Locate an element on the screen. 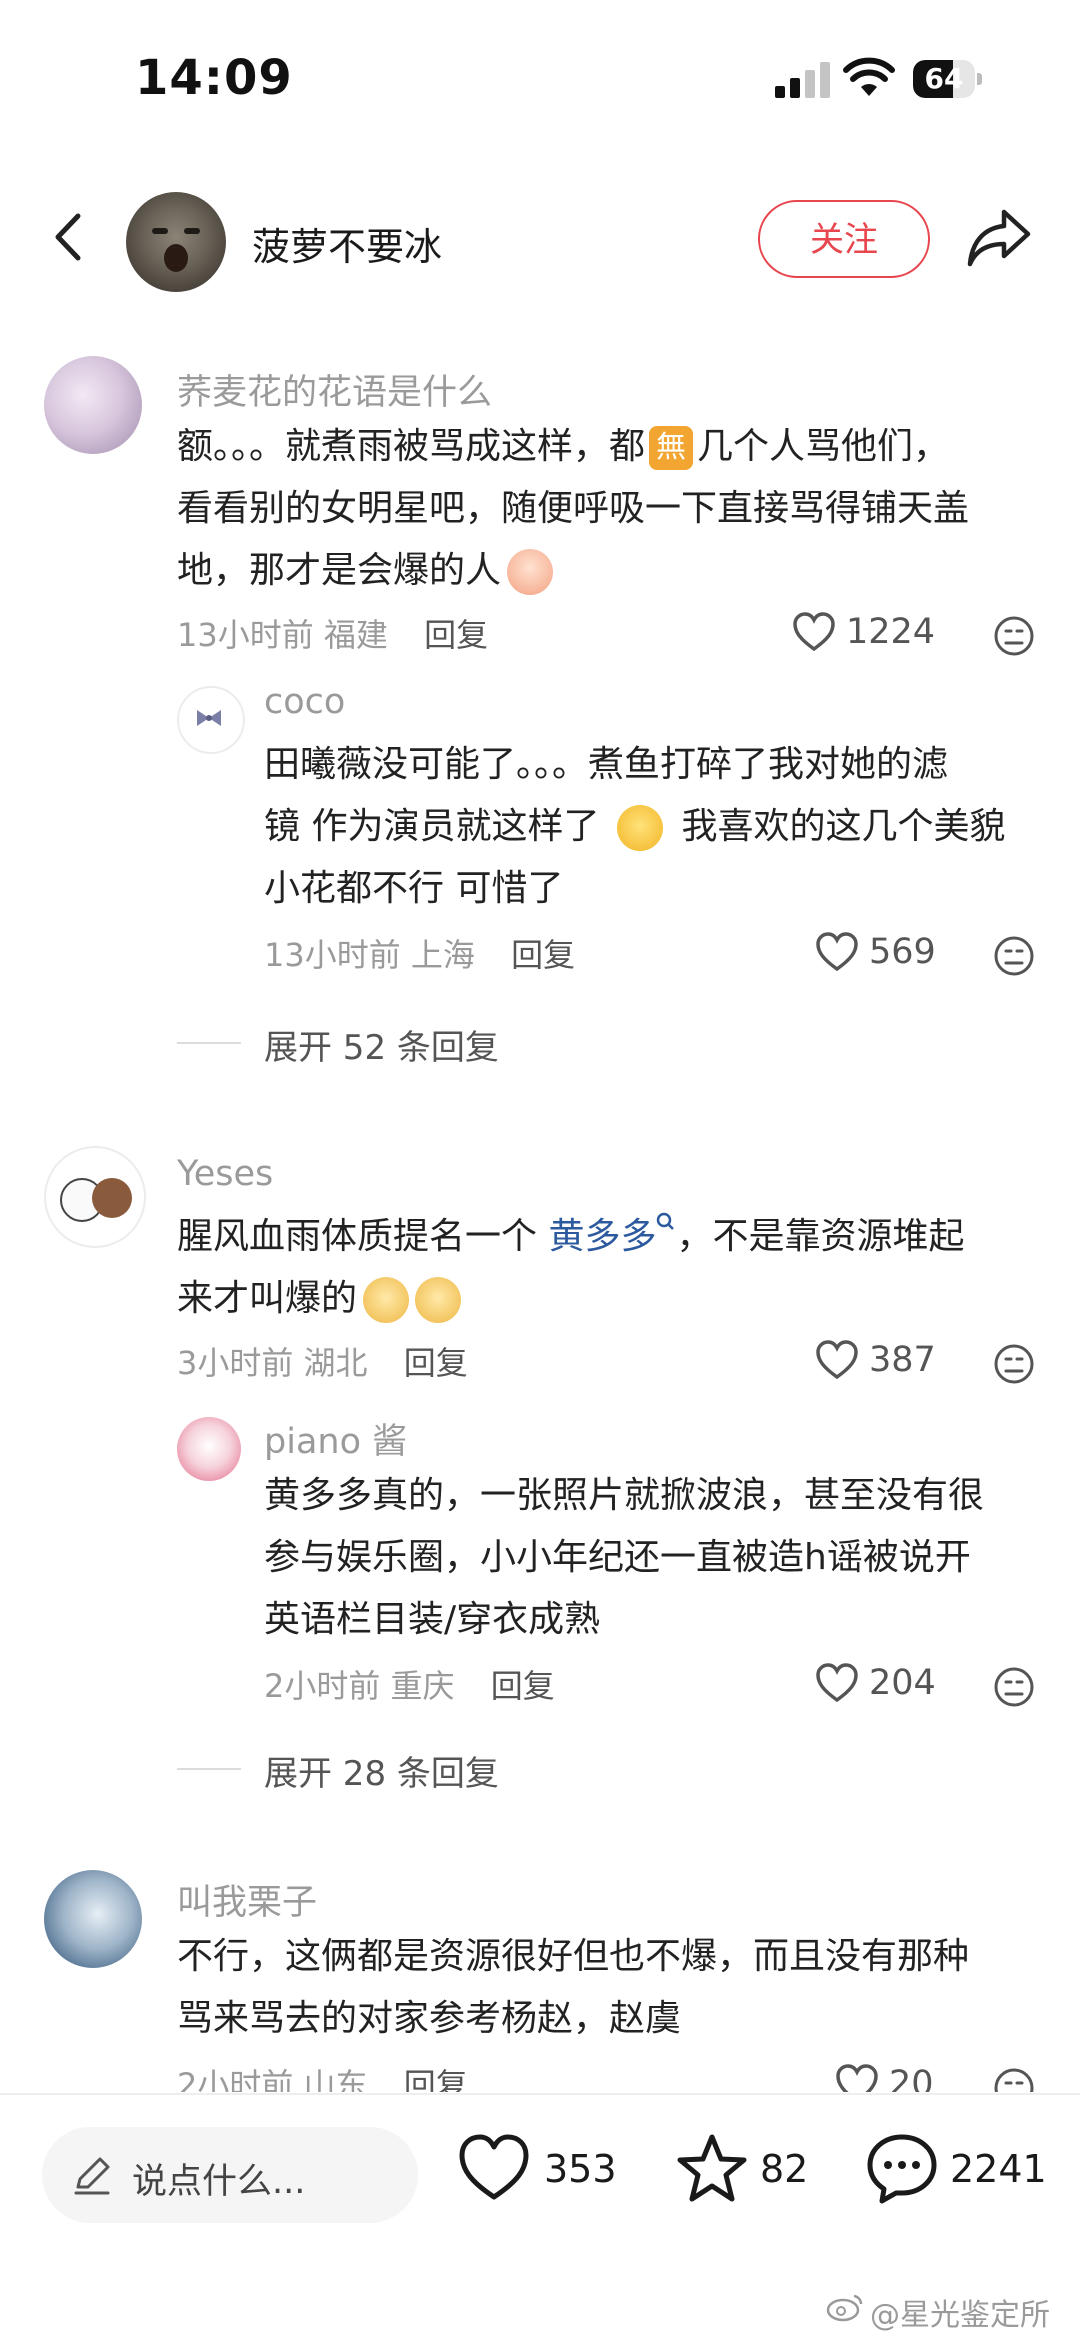 This screenshot has height=2341, width=1080. comment-text: 不行，这俩都是资源很好但也不爆，而且没有那种 骂来骂去的对家参考杨赵，赵虞 is located at coordinates (573, 1987).